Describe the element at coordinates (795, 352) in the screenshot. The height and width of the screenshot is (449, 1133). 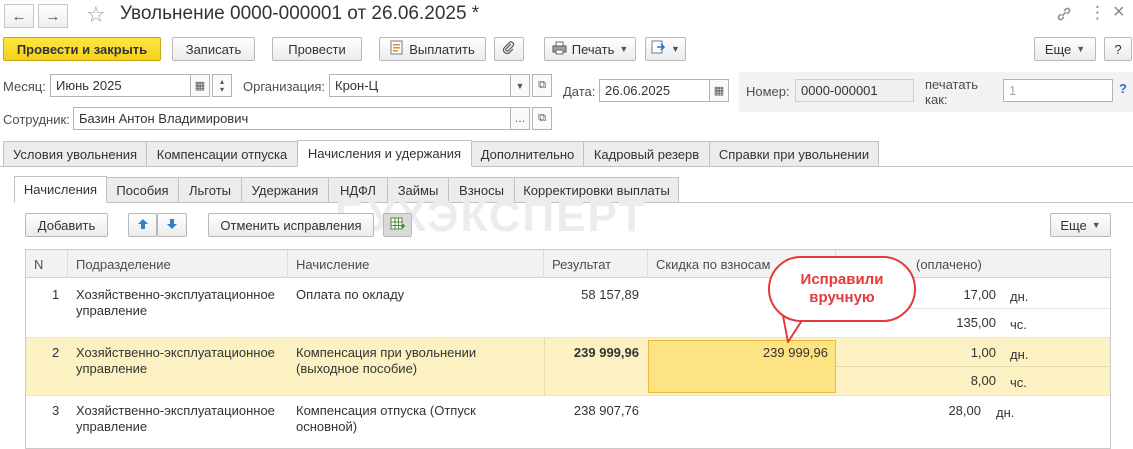
I see `discount-cell: 239 999,96` at that location.